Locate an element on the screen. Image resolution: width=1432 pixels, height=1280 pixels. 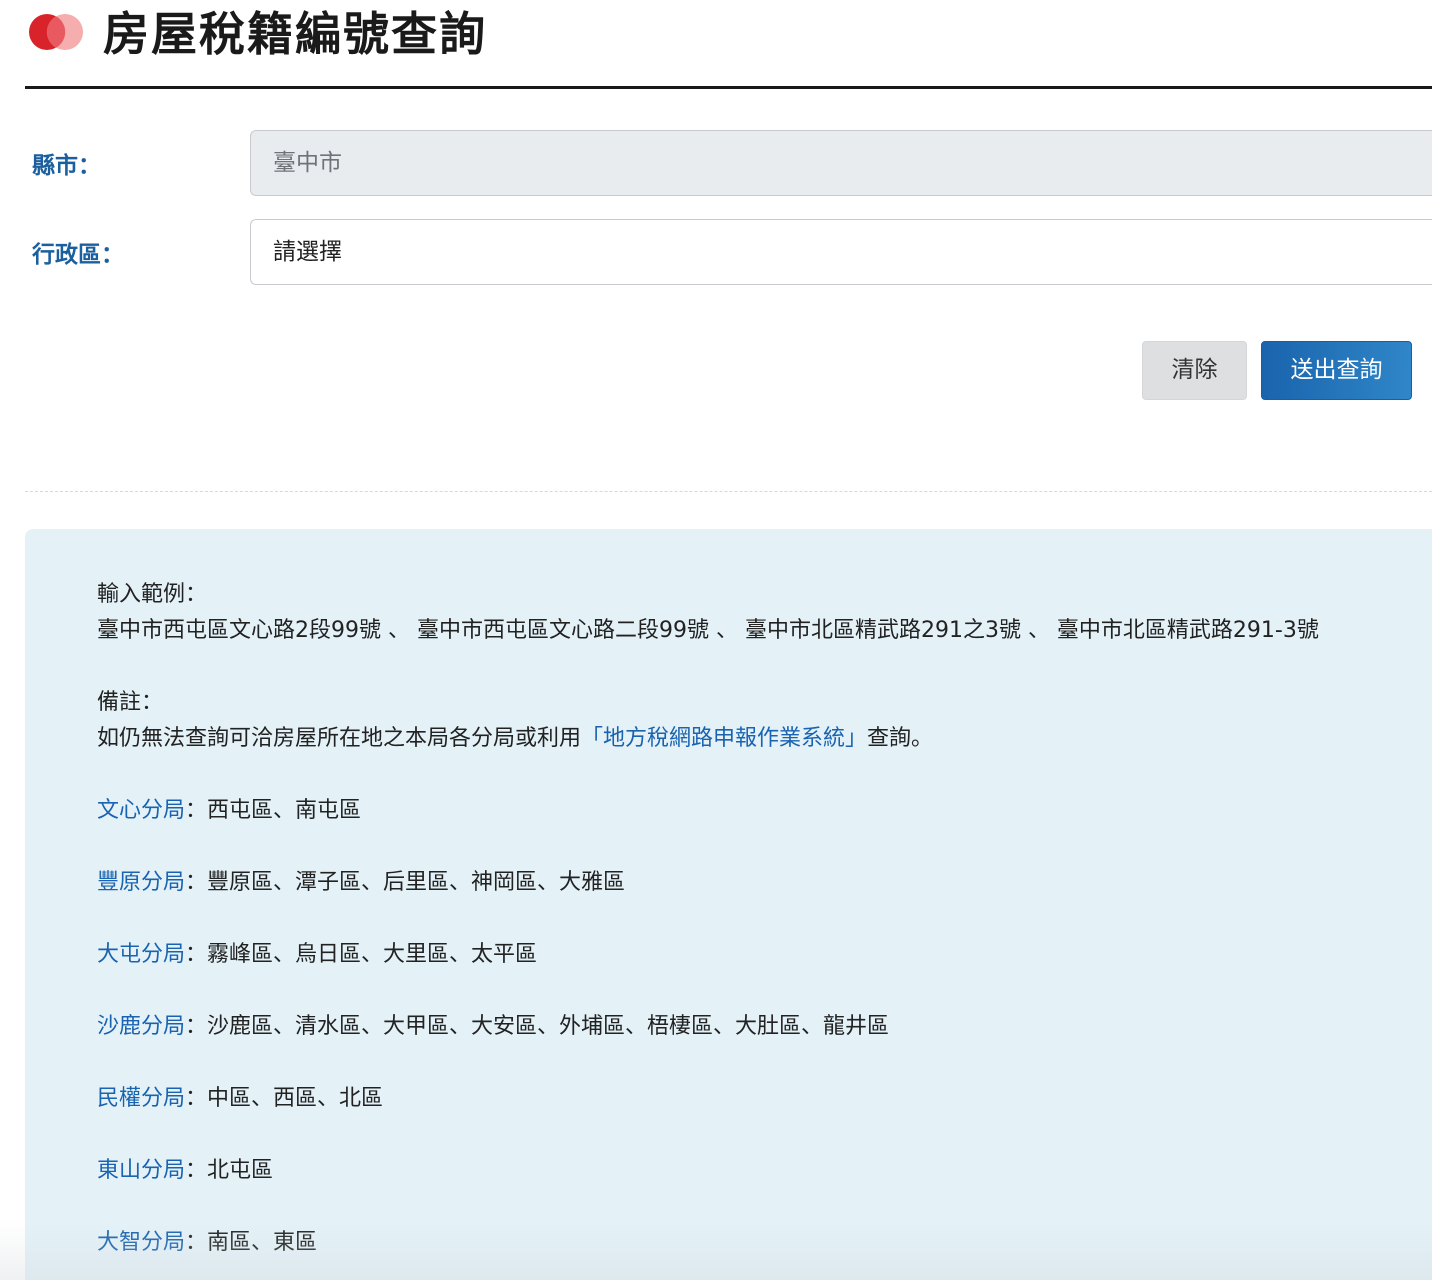
branch-item: 沙鹿分局：沙鹿區、清水區、大甲區、大安區、外埔區、梧棲區、大肚區、龍井區 is located at coordinates (493, 1027).